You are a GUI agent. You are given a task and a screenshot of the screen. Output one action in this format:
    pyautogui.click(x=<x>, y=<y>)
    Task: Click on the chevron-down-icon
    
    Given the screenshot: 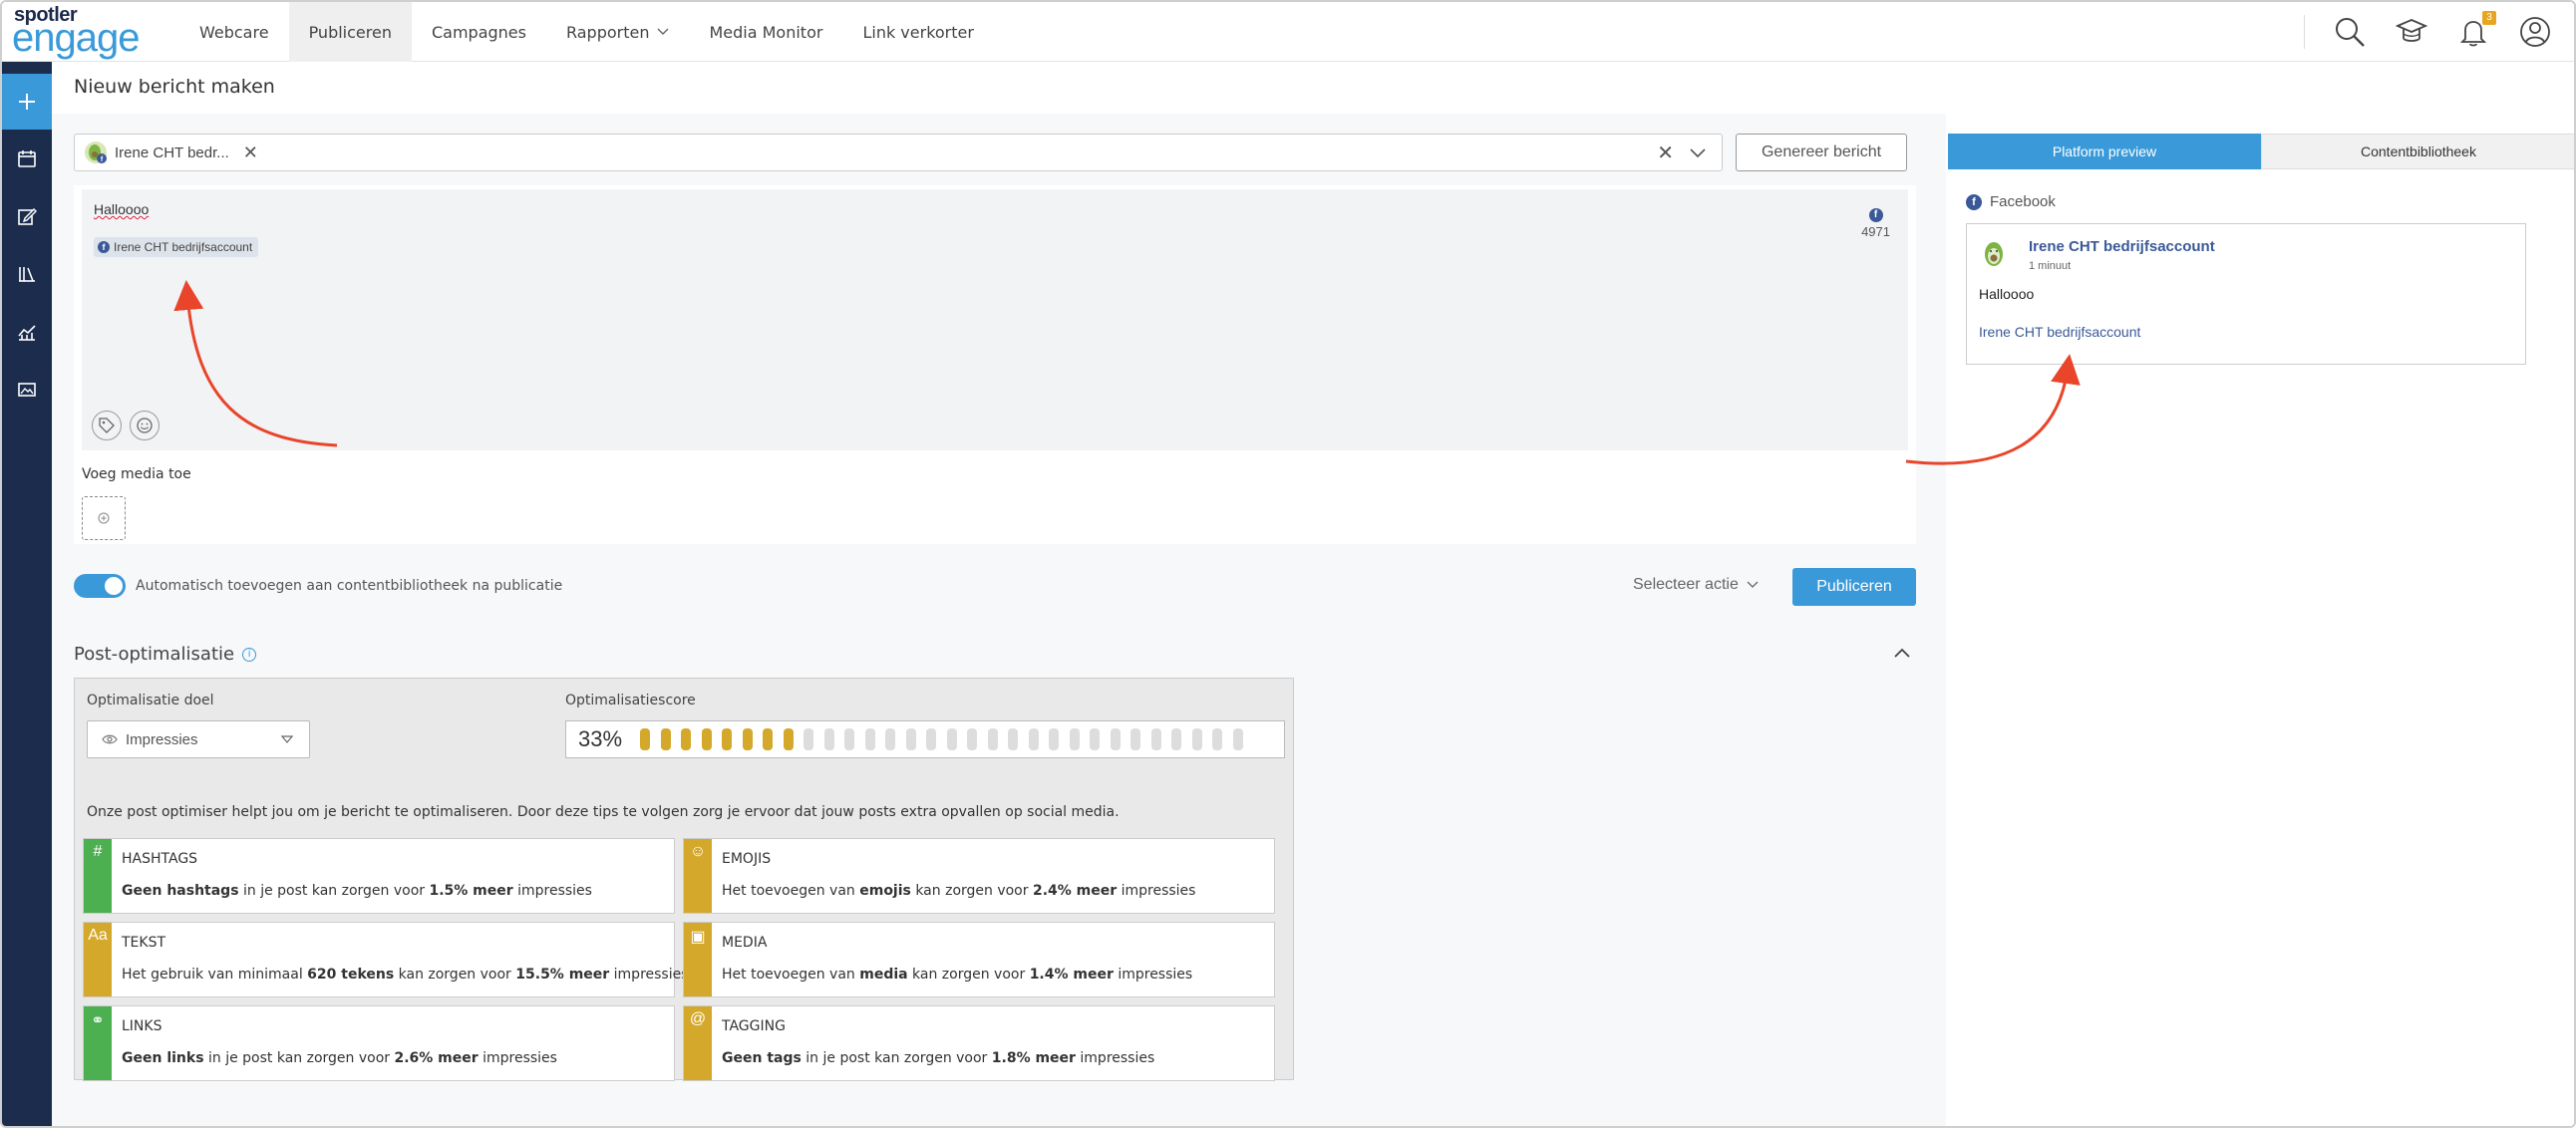 What is the action you would take?
    pyautogui.click(x=1698, y=152)
    